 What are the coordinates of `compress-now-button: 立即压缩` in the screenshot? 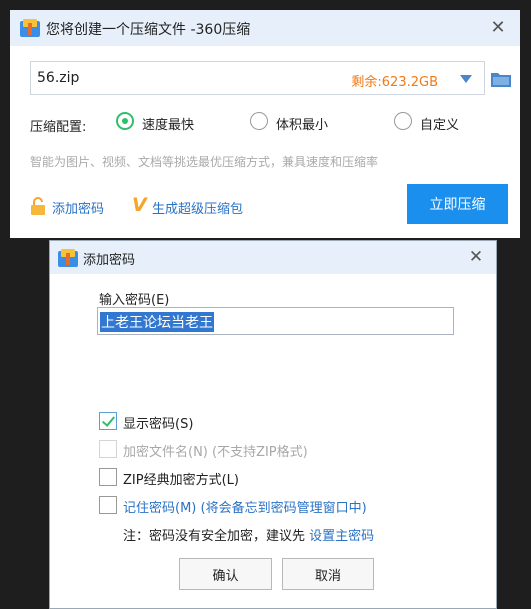 It's located at (457, 204).